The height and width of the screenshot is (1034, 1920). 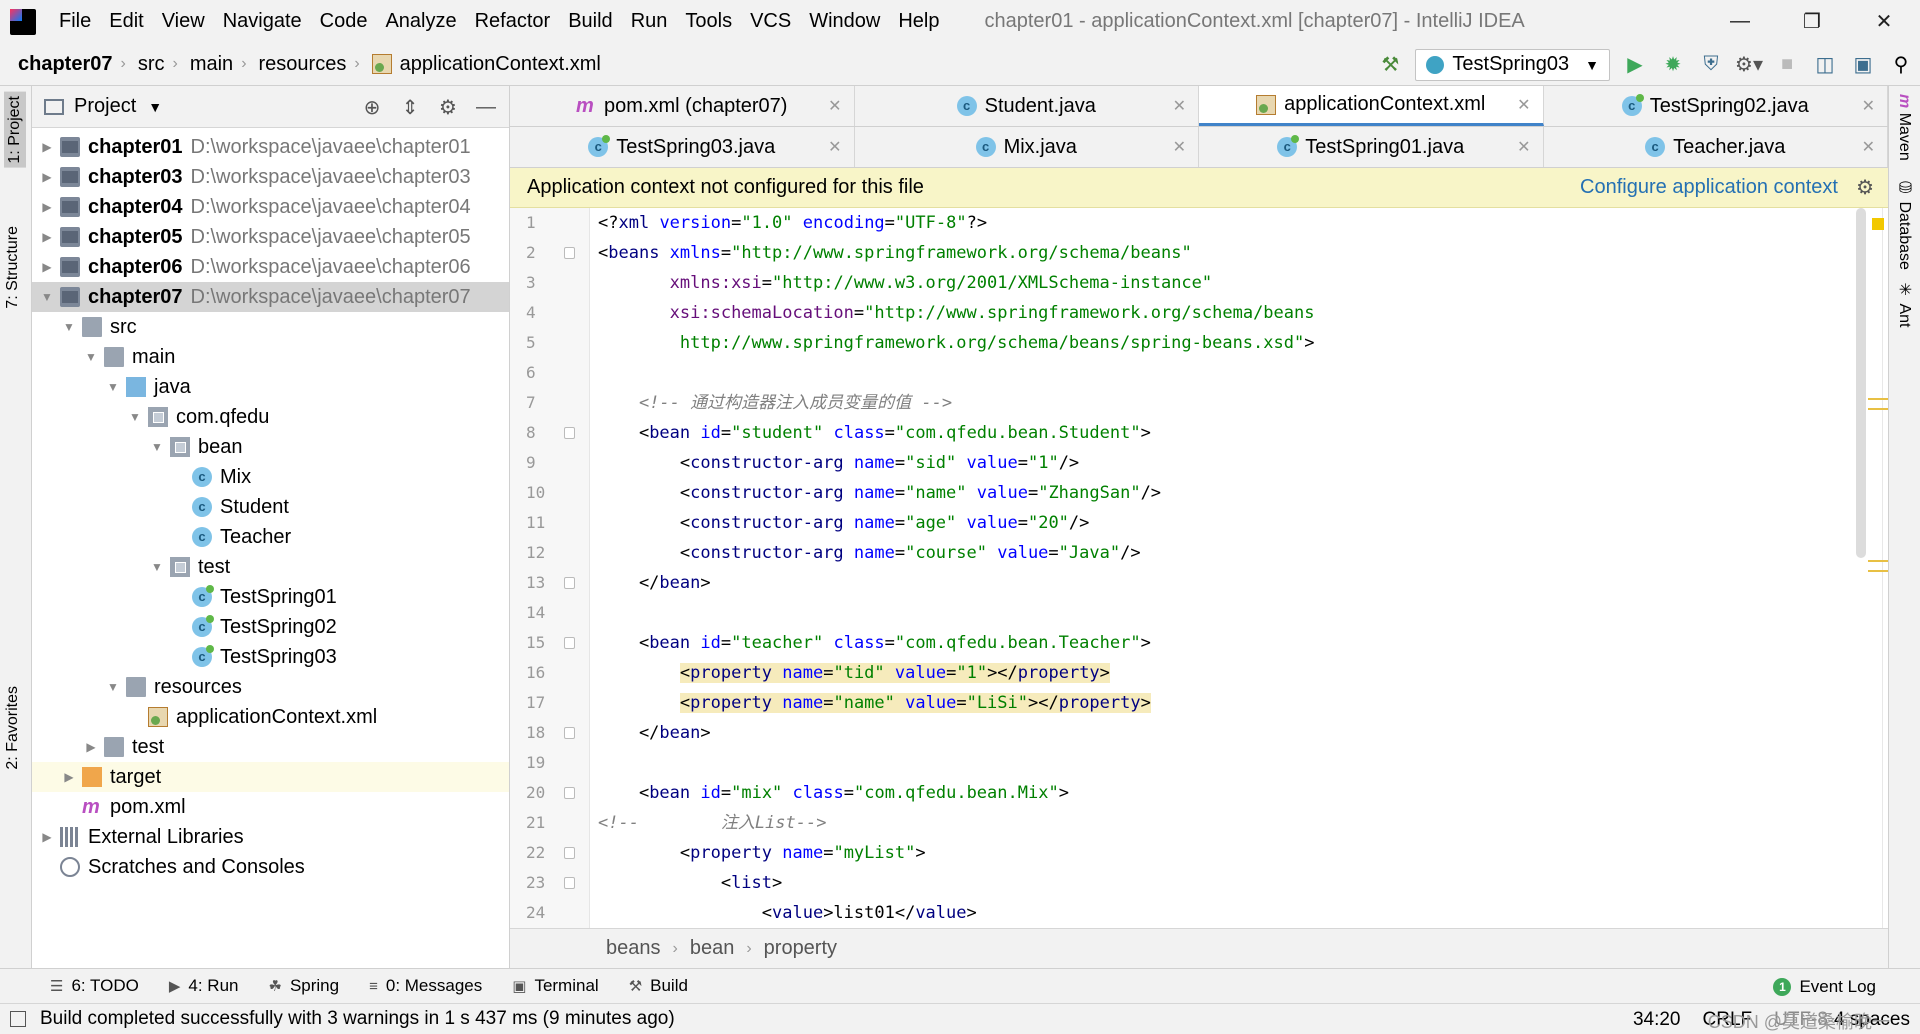 I want to click on tree-node: c Teacher, so click(x=270, y=537).